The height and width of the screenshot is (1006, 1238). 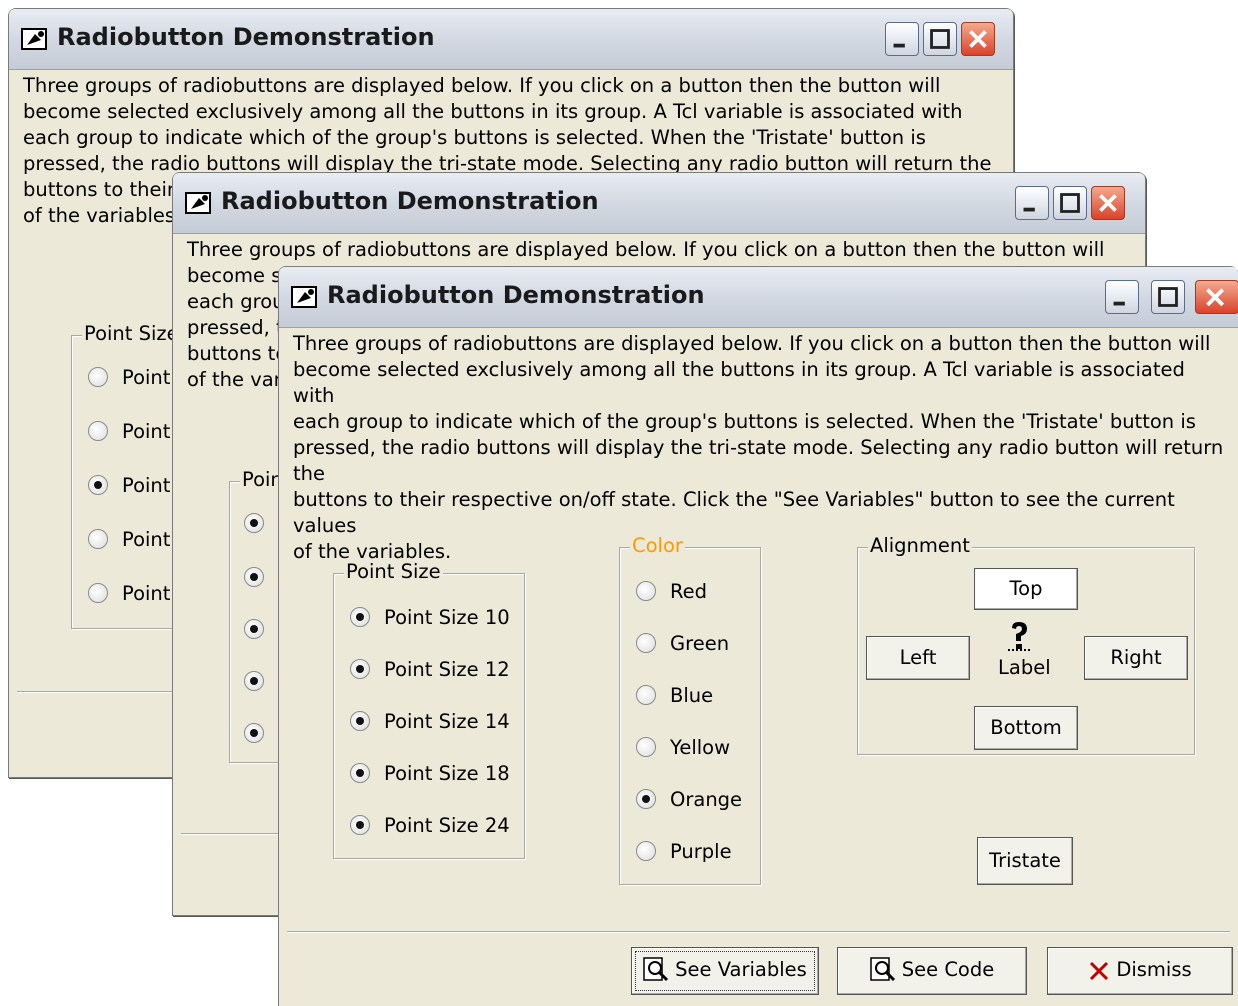 What do you see at coordinates (1136, 658) in the screenshot?
I see `align-right-button: Right` at bounding box center [1136, 658].